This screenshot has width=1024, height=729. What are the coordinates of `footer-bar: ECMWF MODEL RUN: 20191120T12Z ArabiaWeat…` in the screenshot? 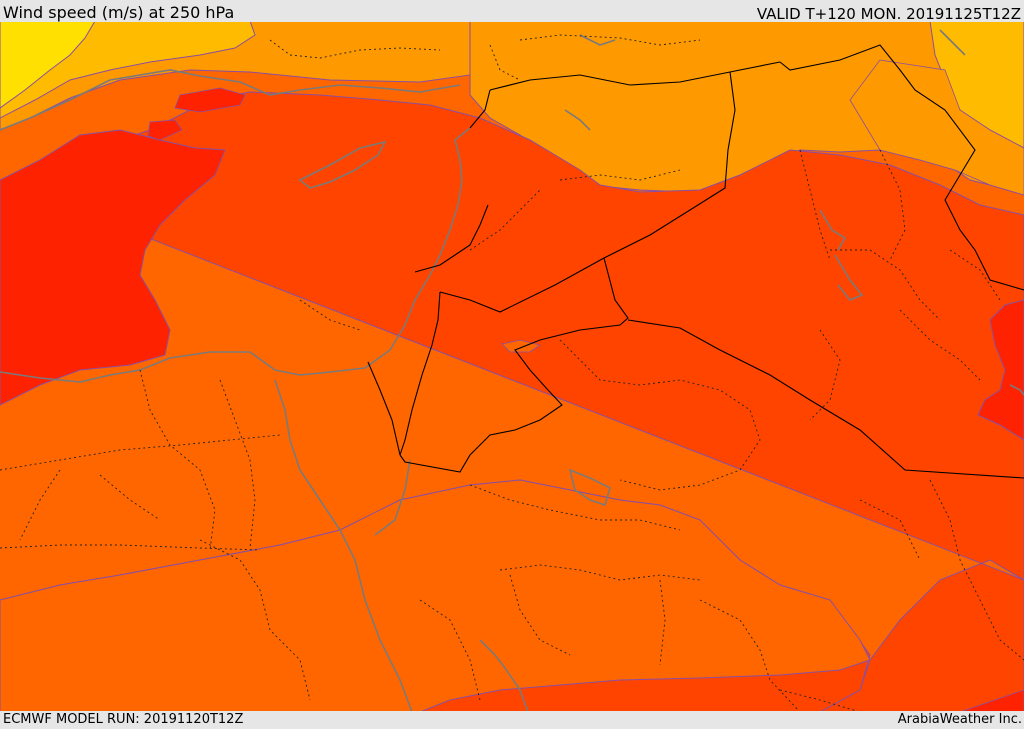 It's located at (512, 720).